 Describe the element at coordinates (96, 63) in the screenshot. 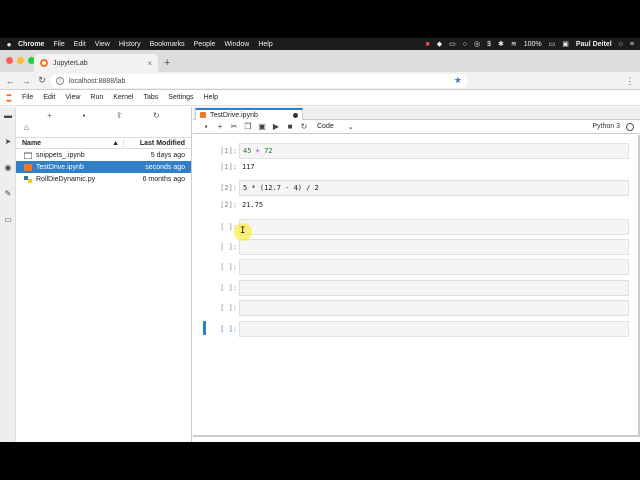

I see `browser-tab-jupyterlab: JupyterLab ×` at that location.